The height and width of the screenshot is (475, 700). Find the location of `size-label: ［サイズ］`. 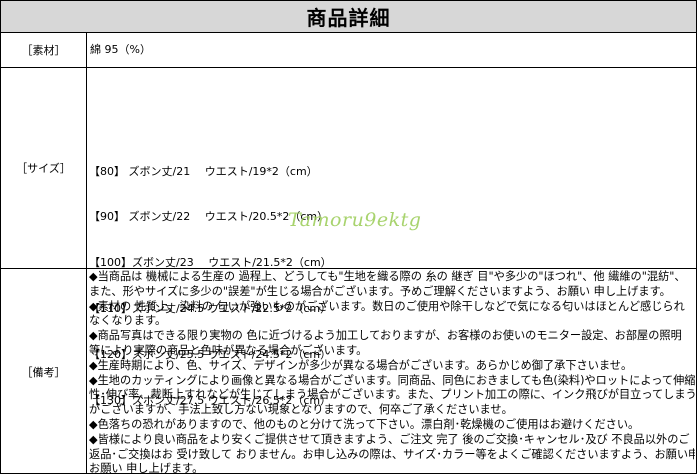

size-label: ［サイズ］ is located at coordinates (44, 168).